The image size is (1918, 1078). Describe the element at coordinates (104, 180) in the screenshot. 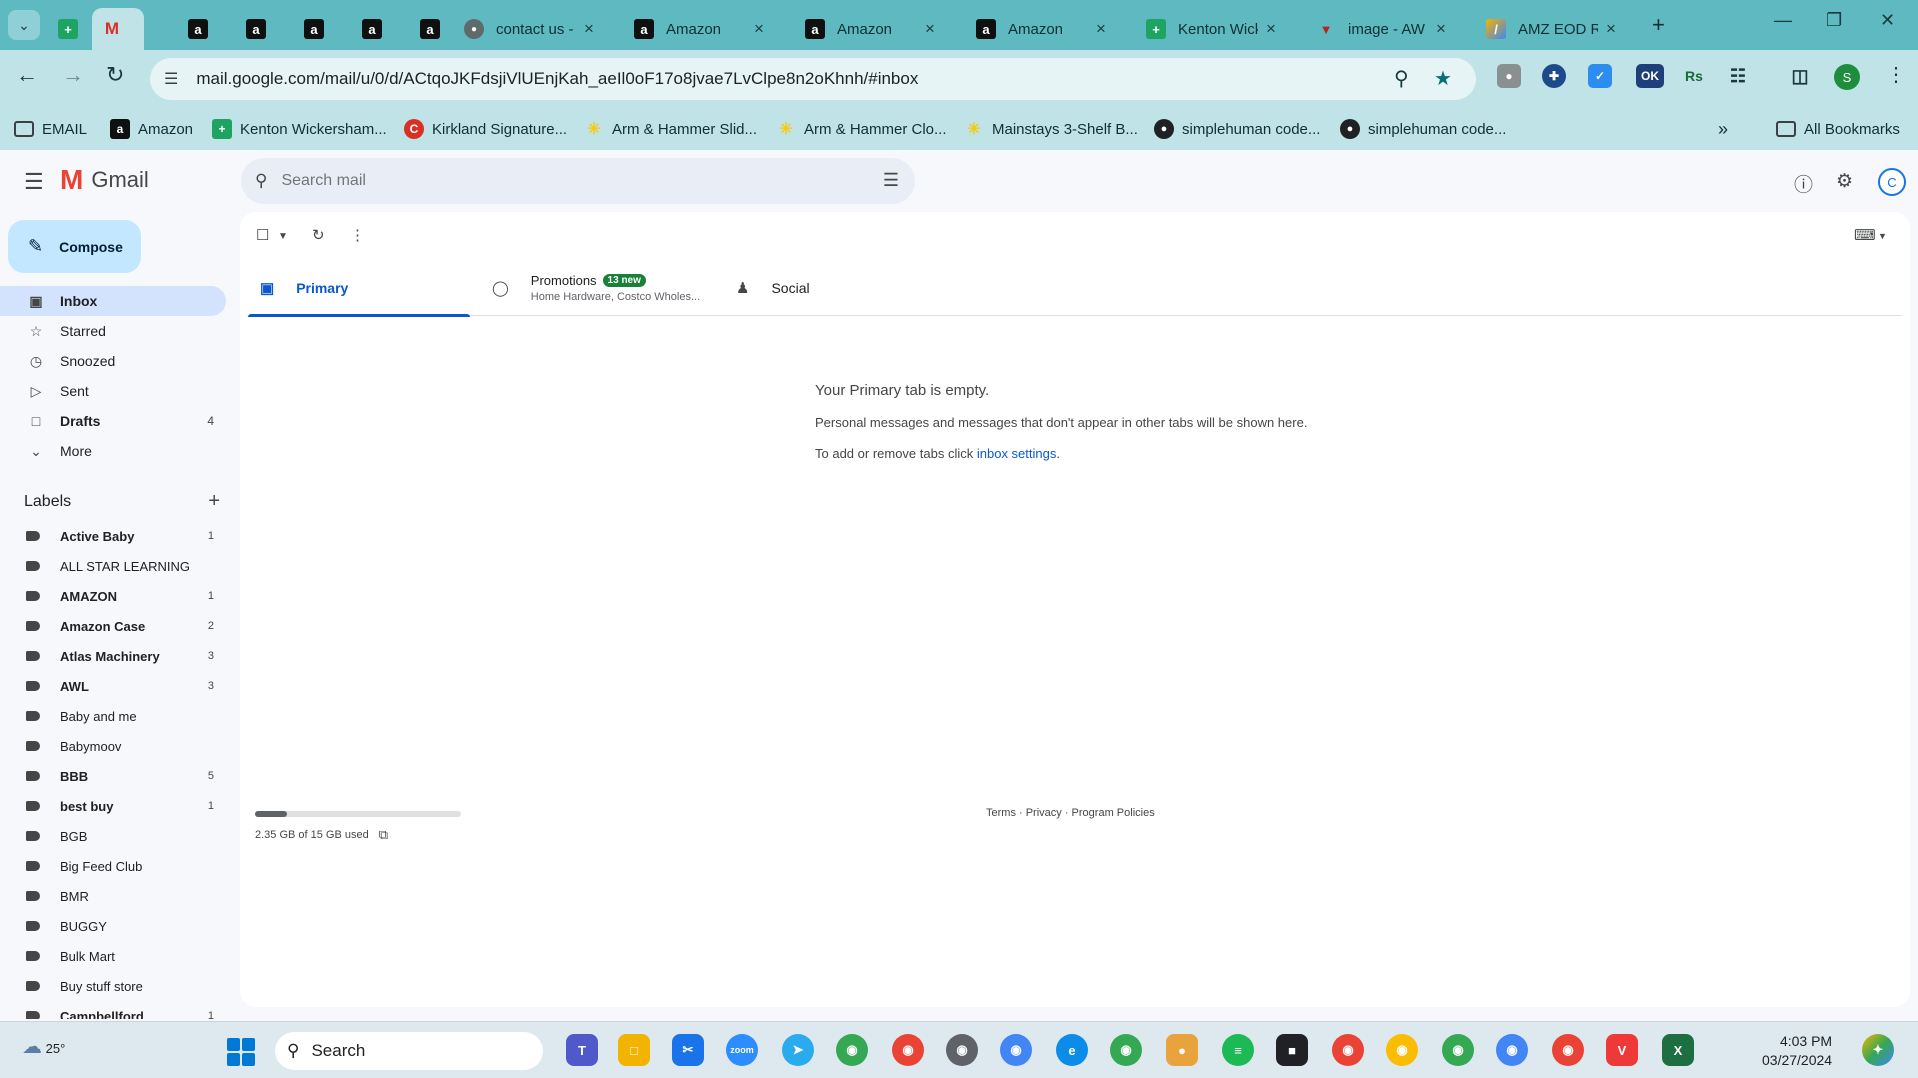

I see `gmail-logo: M Gmail` at that location.